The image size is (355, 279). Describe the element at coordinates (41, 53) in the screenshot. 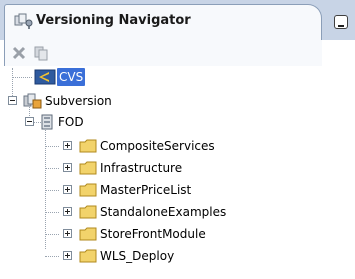

I see `refresh-icon` at that location.